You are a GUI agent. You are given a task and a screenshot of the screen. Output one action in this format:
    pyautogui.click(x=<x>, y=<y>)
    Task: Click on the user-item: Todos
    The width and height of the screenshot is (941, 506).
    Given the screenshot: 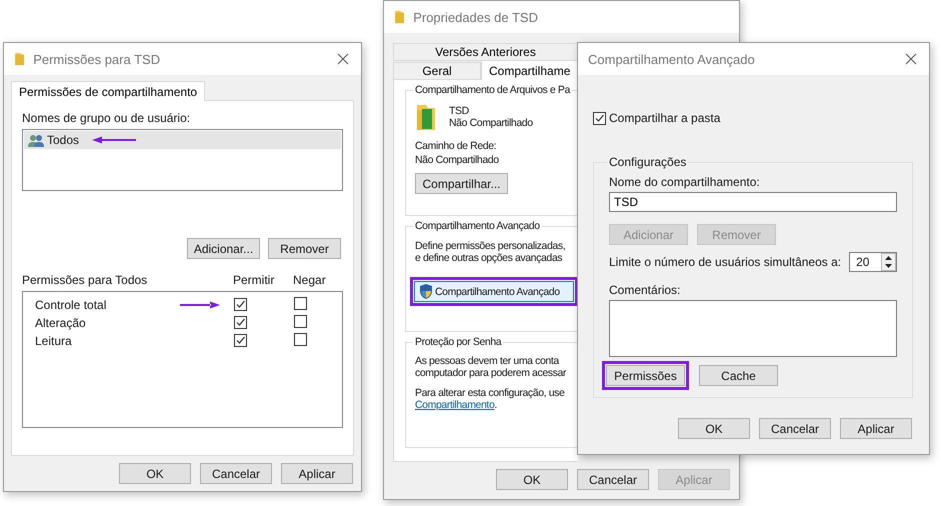 What is the action you would take?
    pyautogui.click(x=182, y=140)
    